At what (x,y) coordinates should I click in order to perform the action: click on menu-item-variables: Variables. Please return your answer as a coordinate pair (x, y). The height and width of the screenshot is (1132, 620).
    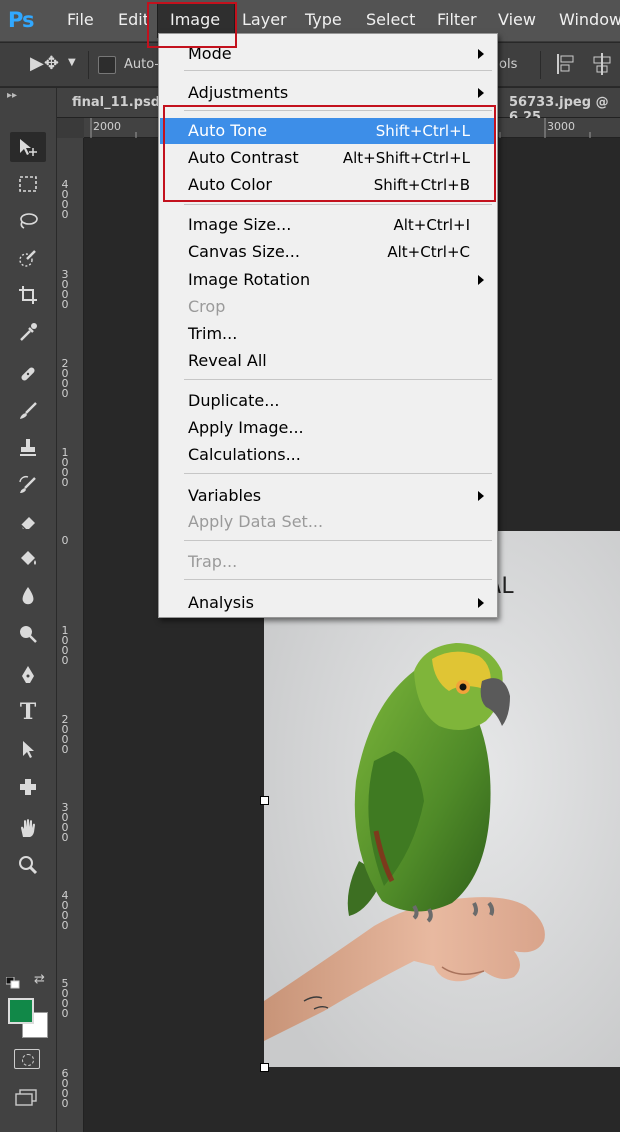
    Looking at the image, I should click on (328, 496).